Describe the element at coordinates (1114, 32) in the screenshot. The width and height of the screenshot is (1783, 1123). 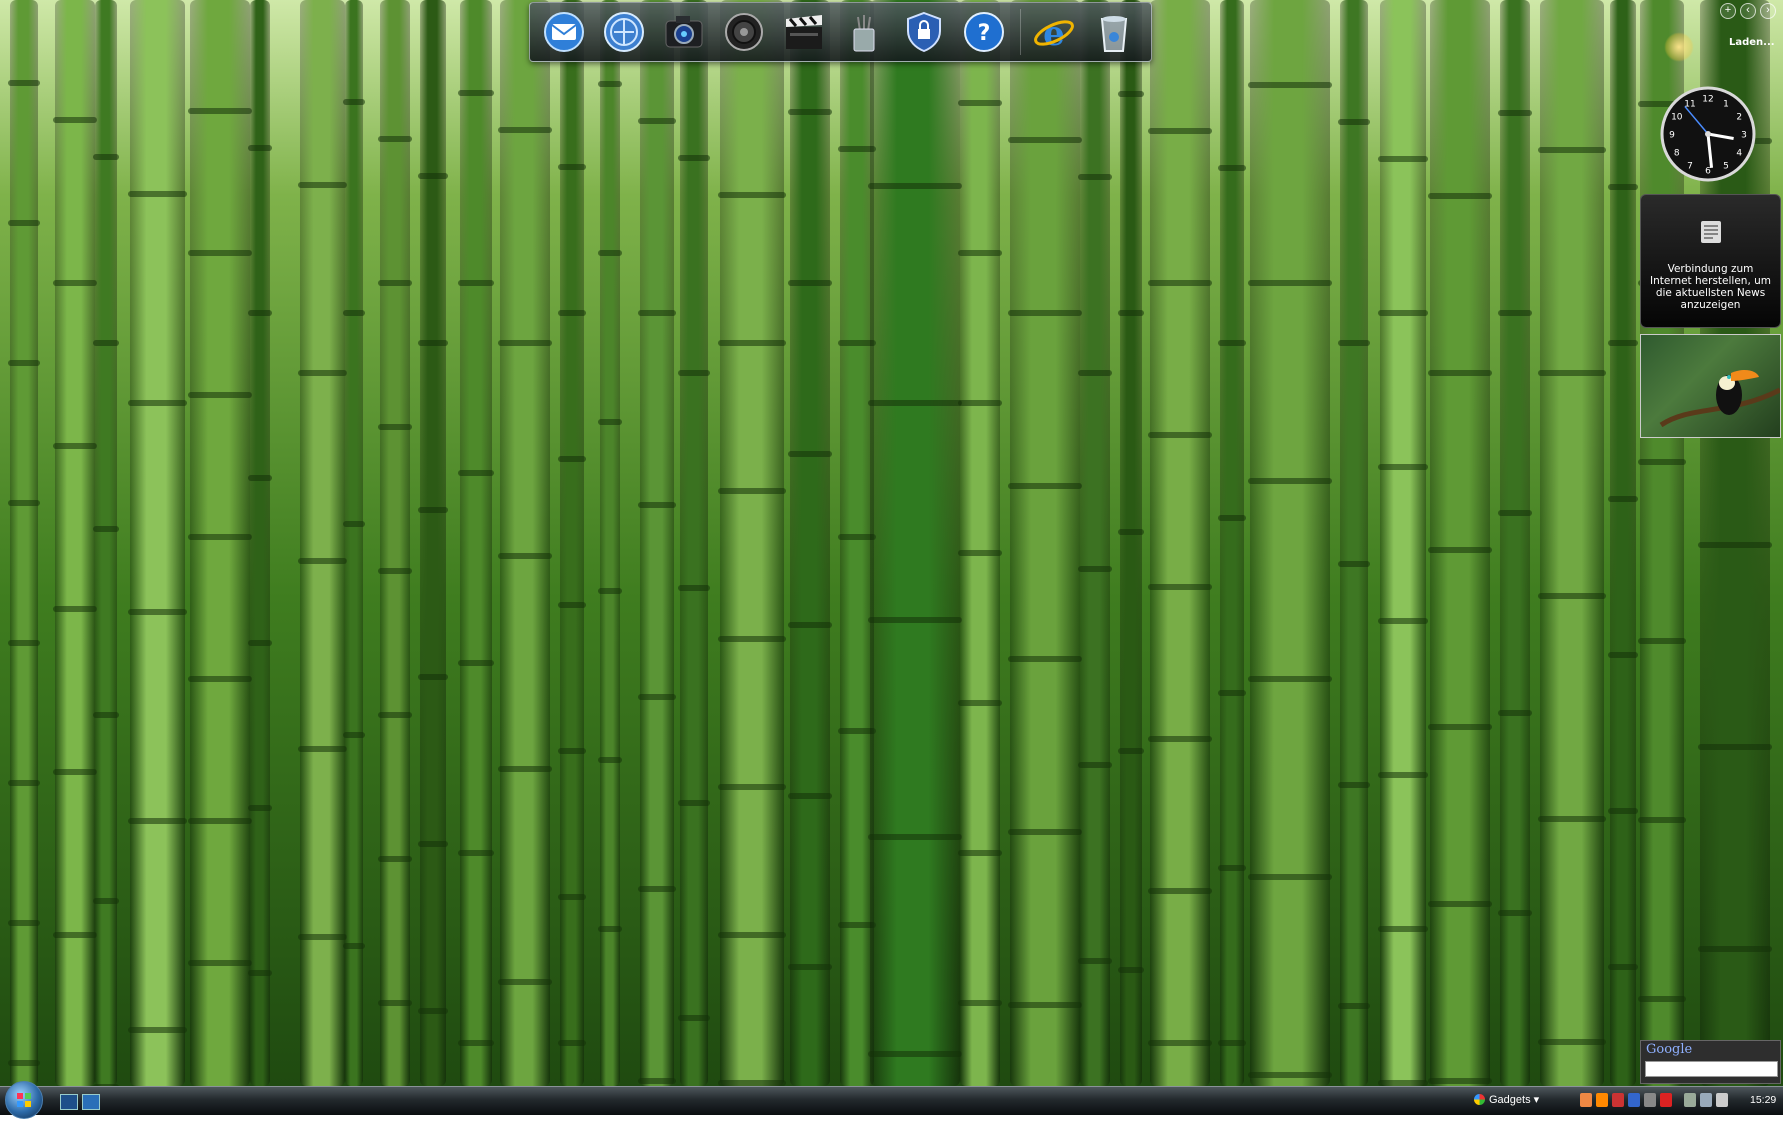
I see `recycle-bin-icon` at that location.